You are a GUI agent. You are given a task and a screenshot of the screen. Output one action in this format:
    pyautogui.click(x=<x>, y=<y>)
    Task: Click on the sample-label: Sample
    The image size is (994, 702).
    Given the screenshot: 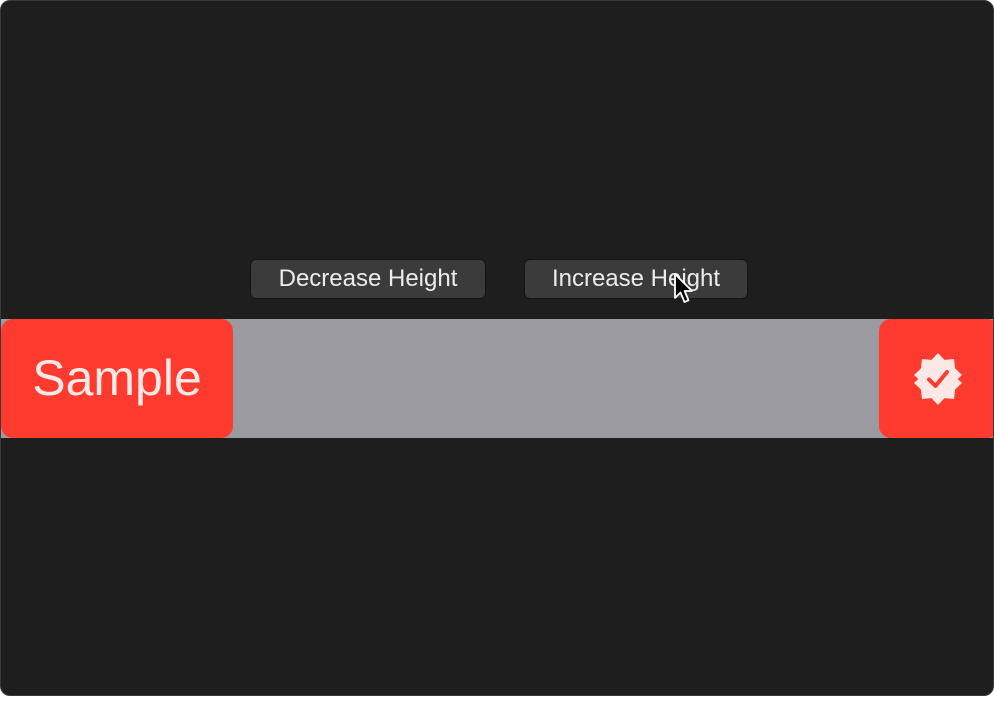 What is the action you would take?
    pyautogui.click(x=117, y=377)
    